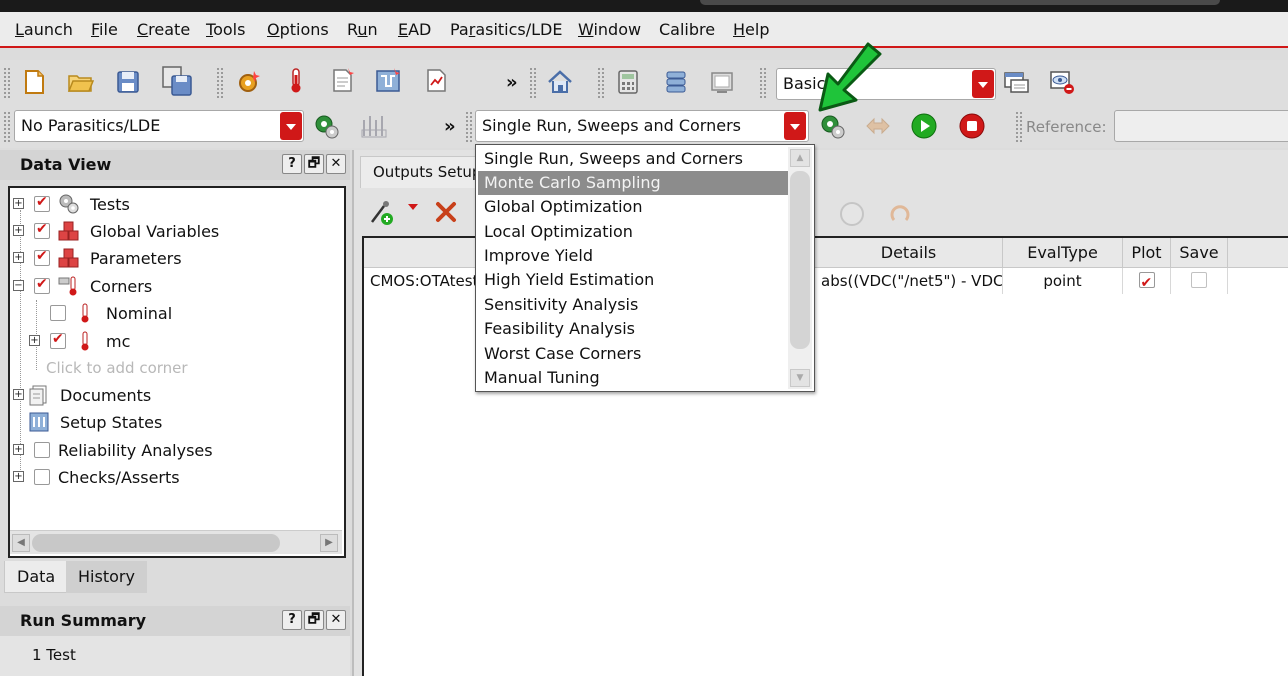 The image size is (1288, 676). I want to click on data-view-horizontal-scrollbar: ◀ ▶, so click(176, 542).